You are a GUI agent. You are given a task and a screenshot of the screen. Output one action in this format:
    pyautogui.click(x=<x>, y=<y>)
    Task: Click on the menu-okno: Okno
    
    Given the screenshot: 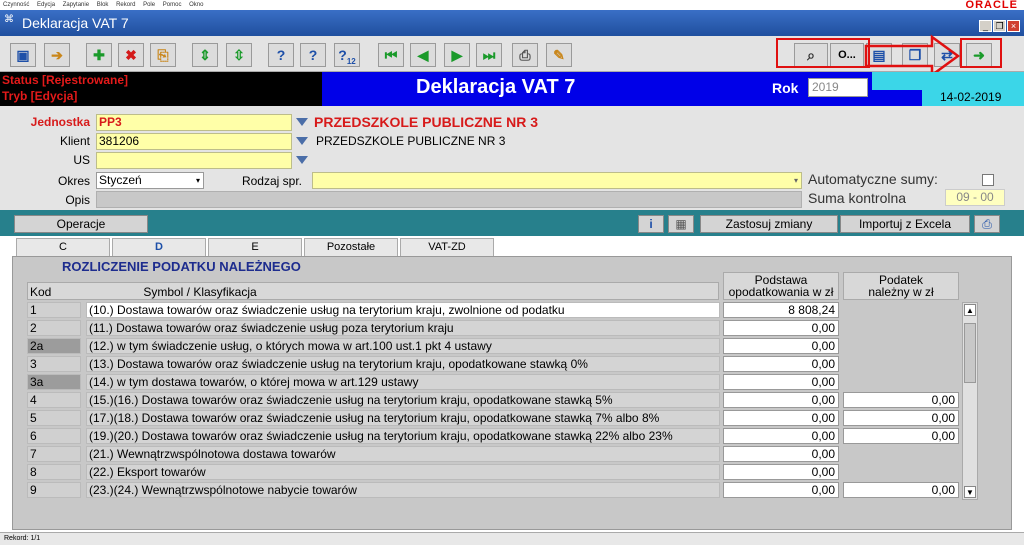 What is the action you would take?
    pyautogui.click(x=196, y=5)
    